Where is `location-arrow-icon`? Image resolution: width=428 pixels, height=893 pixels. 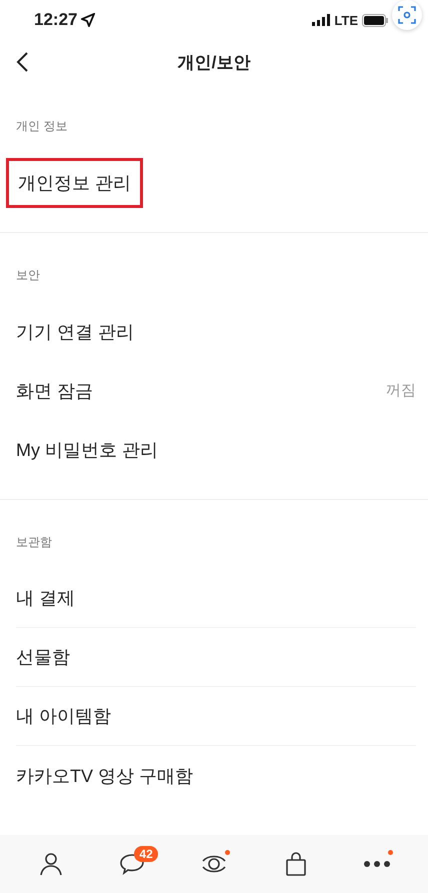
location-arrow-icon is located at coordinates (88, 20).